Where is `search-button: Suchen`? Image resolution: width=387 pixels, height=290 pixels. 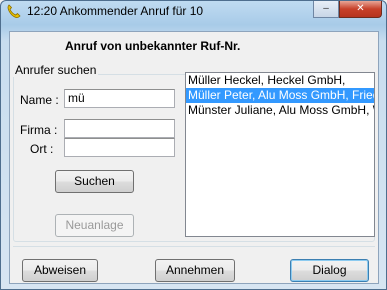 search-button: Suchen is located at coordinates (94, 181).